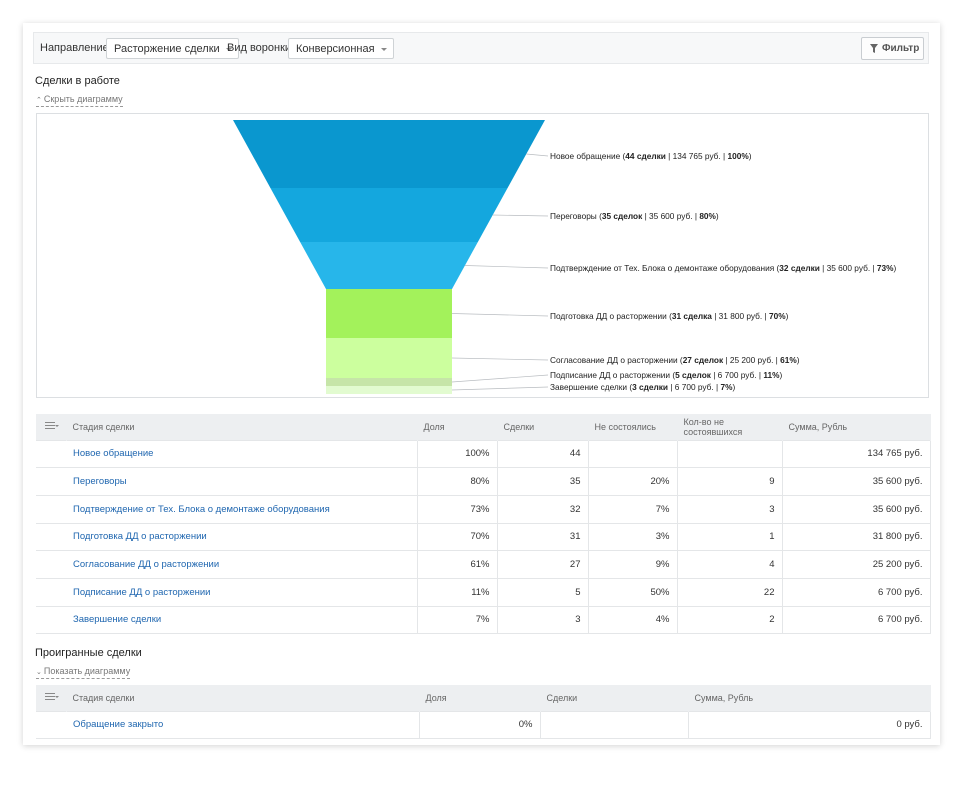  I want to click on deals-cell: 44, so click(542, 454).